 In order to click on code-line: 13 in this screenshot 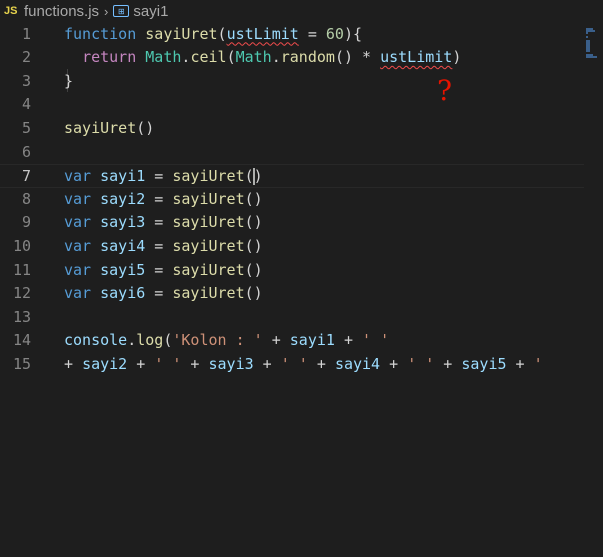, I will do `click(292, 318)`.